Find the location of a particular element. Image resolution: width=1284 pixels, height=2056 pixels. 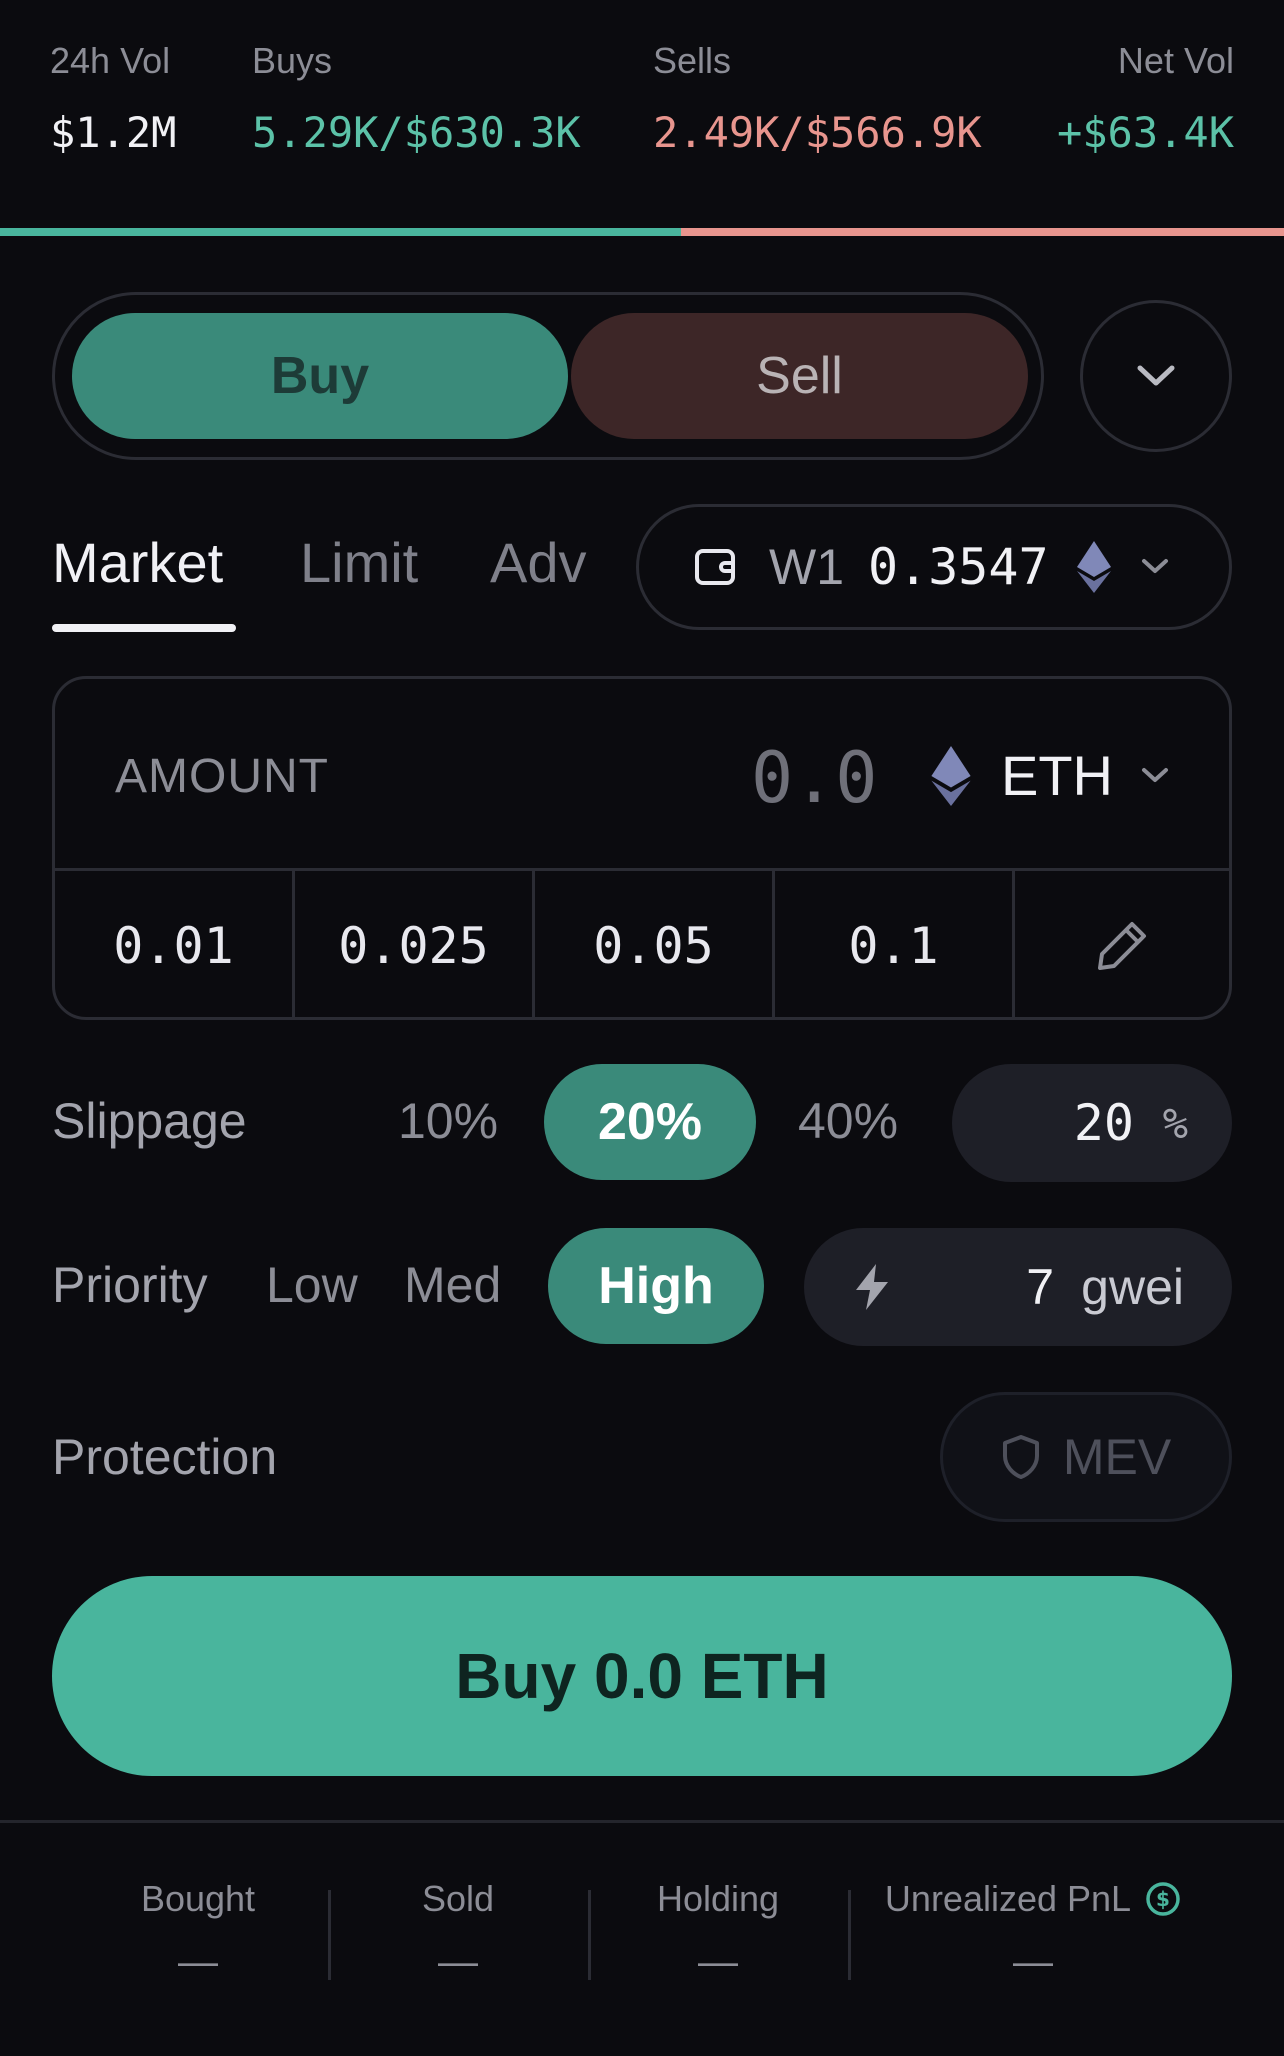

footer-unrealized-pnl: Unrealized PnL $ — is located at coordinates (1033, 1931).